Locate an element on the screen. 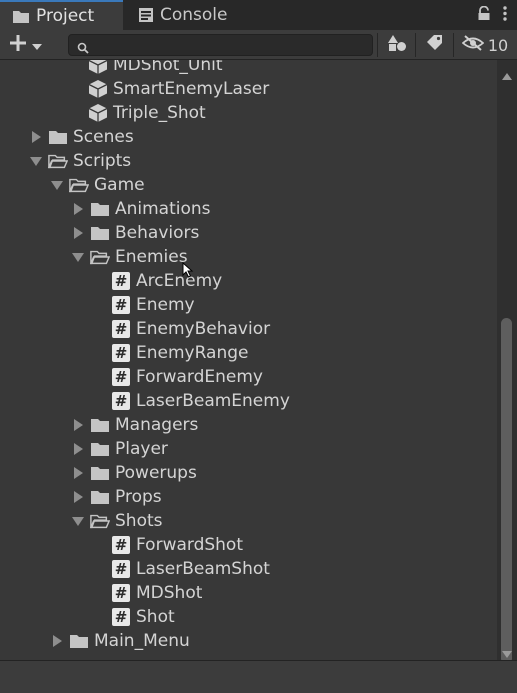 The width and height of the screenshot is (517, 693). script-row: # EnemyRange is located at coordinates (248, 353).